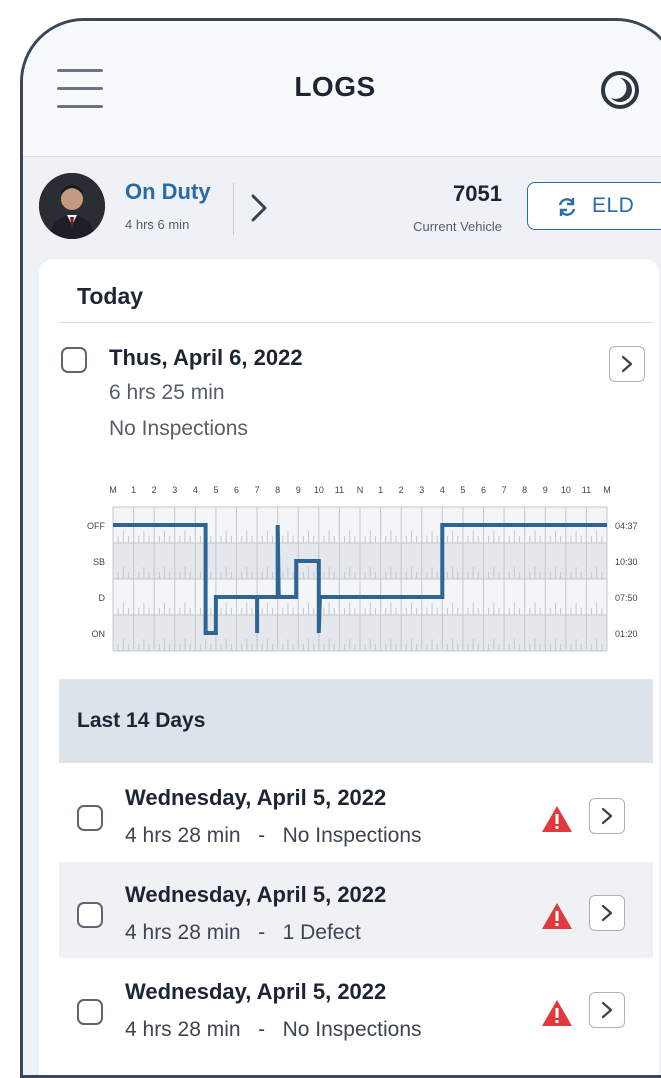  I want to click on eld-button: ELD, so click(594, 206).